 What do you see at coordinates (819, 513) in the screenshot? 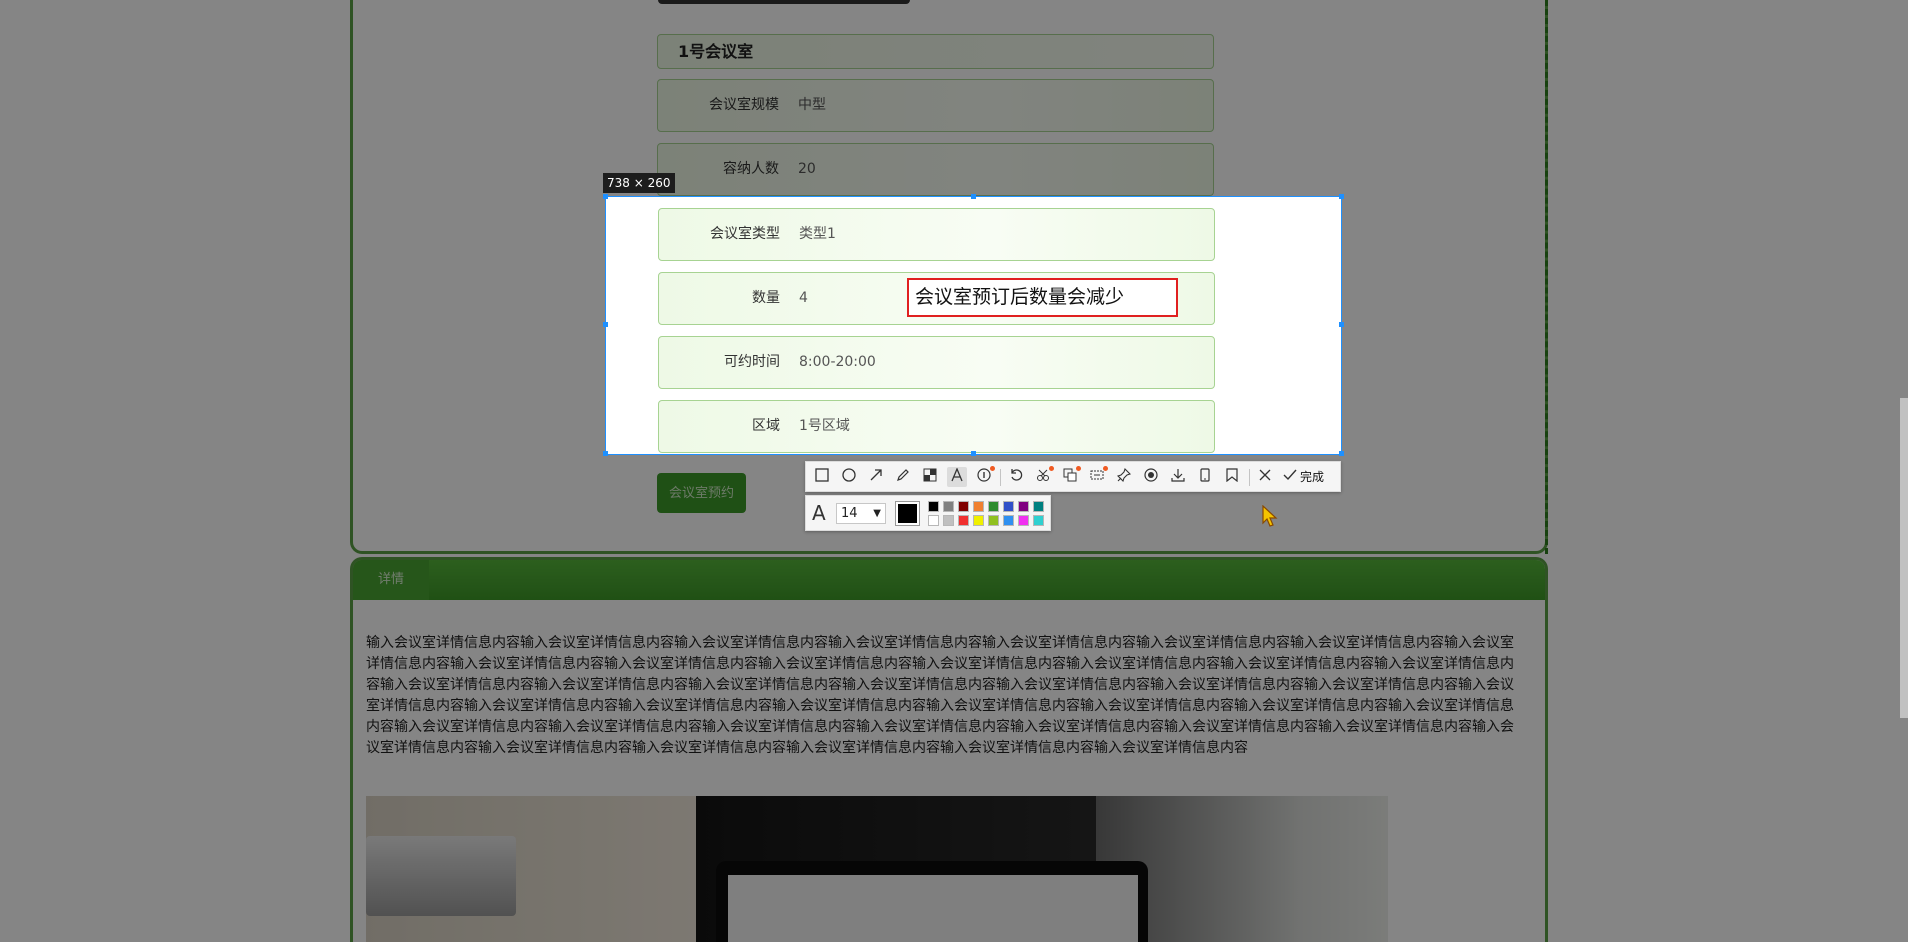
I see `font-icon: A` at bounding box center [819, 513].